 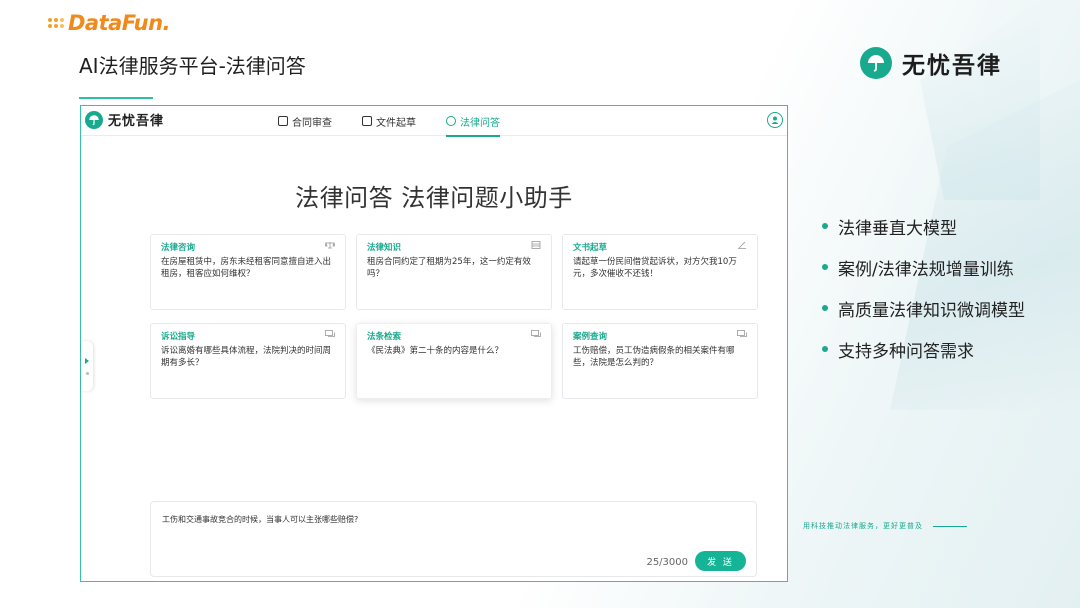 I want to click on card-text: 诉讼离婚有哪些具体流程，法院判决的时间周期有多长？, so click(x=246, y=357).